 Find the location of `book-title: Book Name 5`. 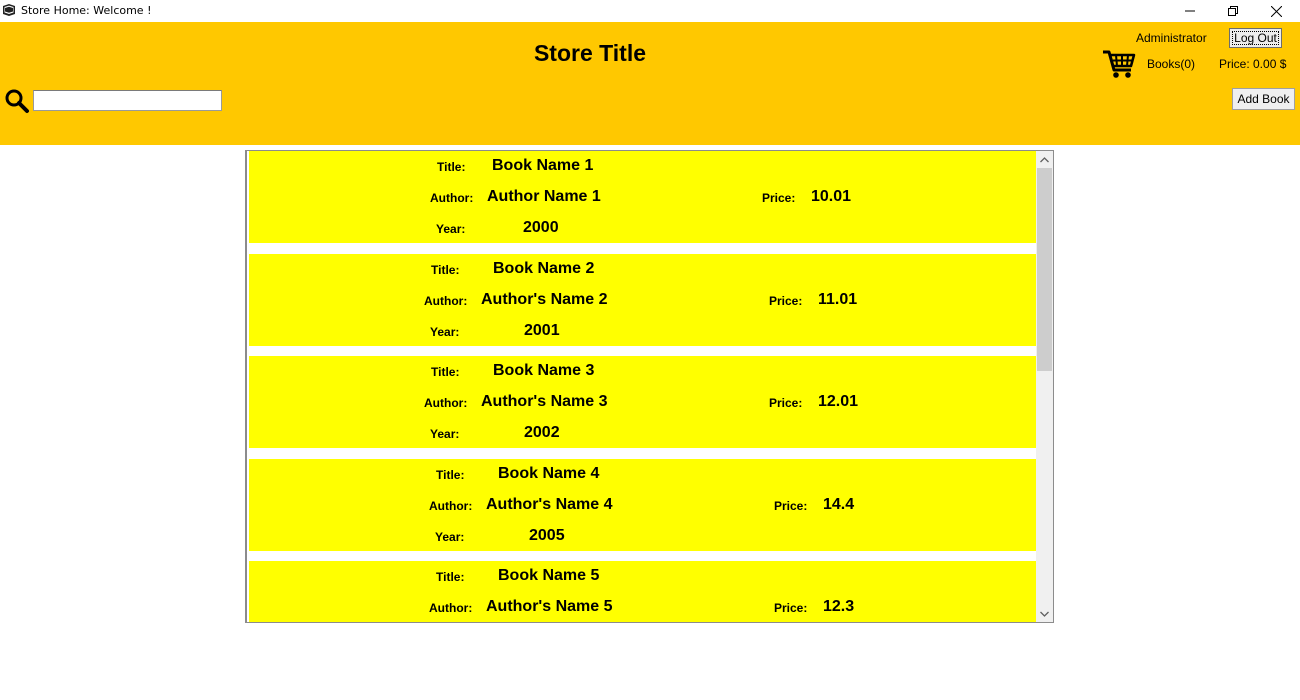

book-title: Book Name 5 is located at coordinates (549, 575).